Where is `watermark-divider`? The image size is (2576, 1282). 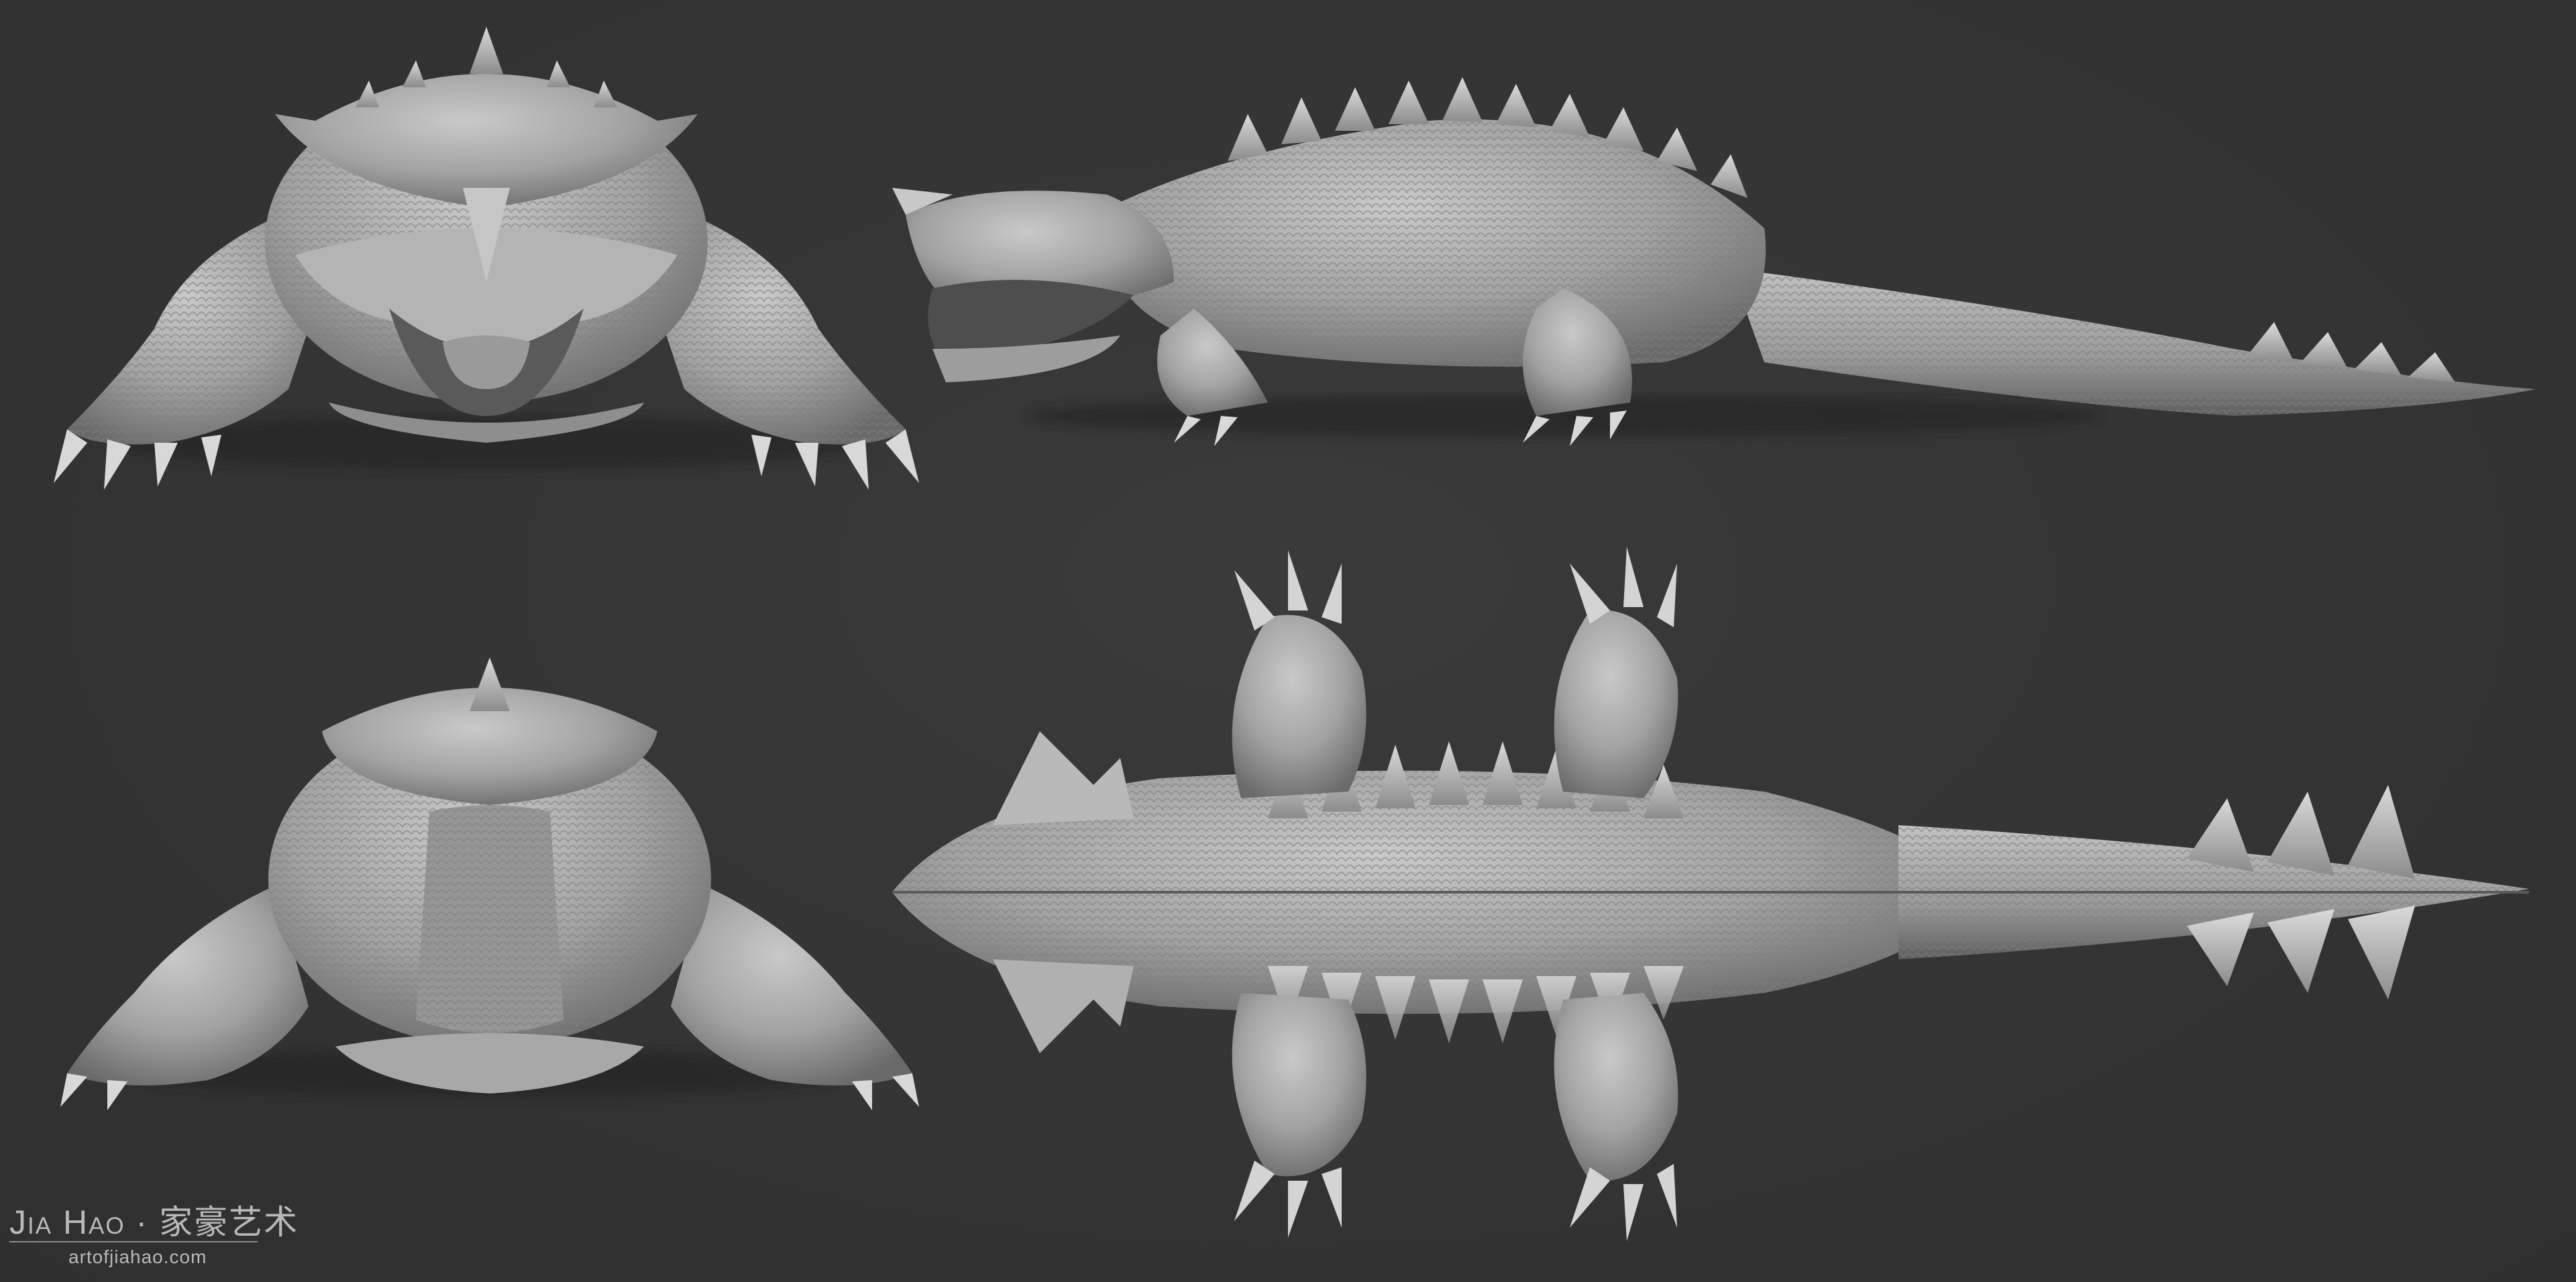
watermark-divider is located at coordinates (133, 1241).